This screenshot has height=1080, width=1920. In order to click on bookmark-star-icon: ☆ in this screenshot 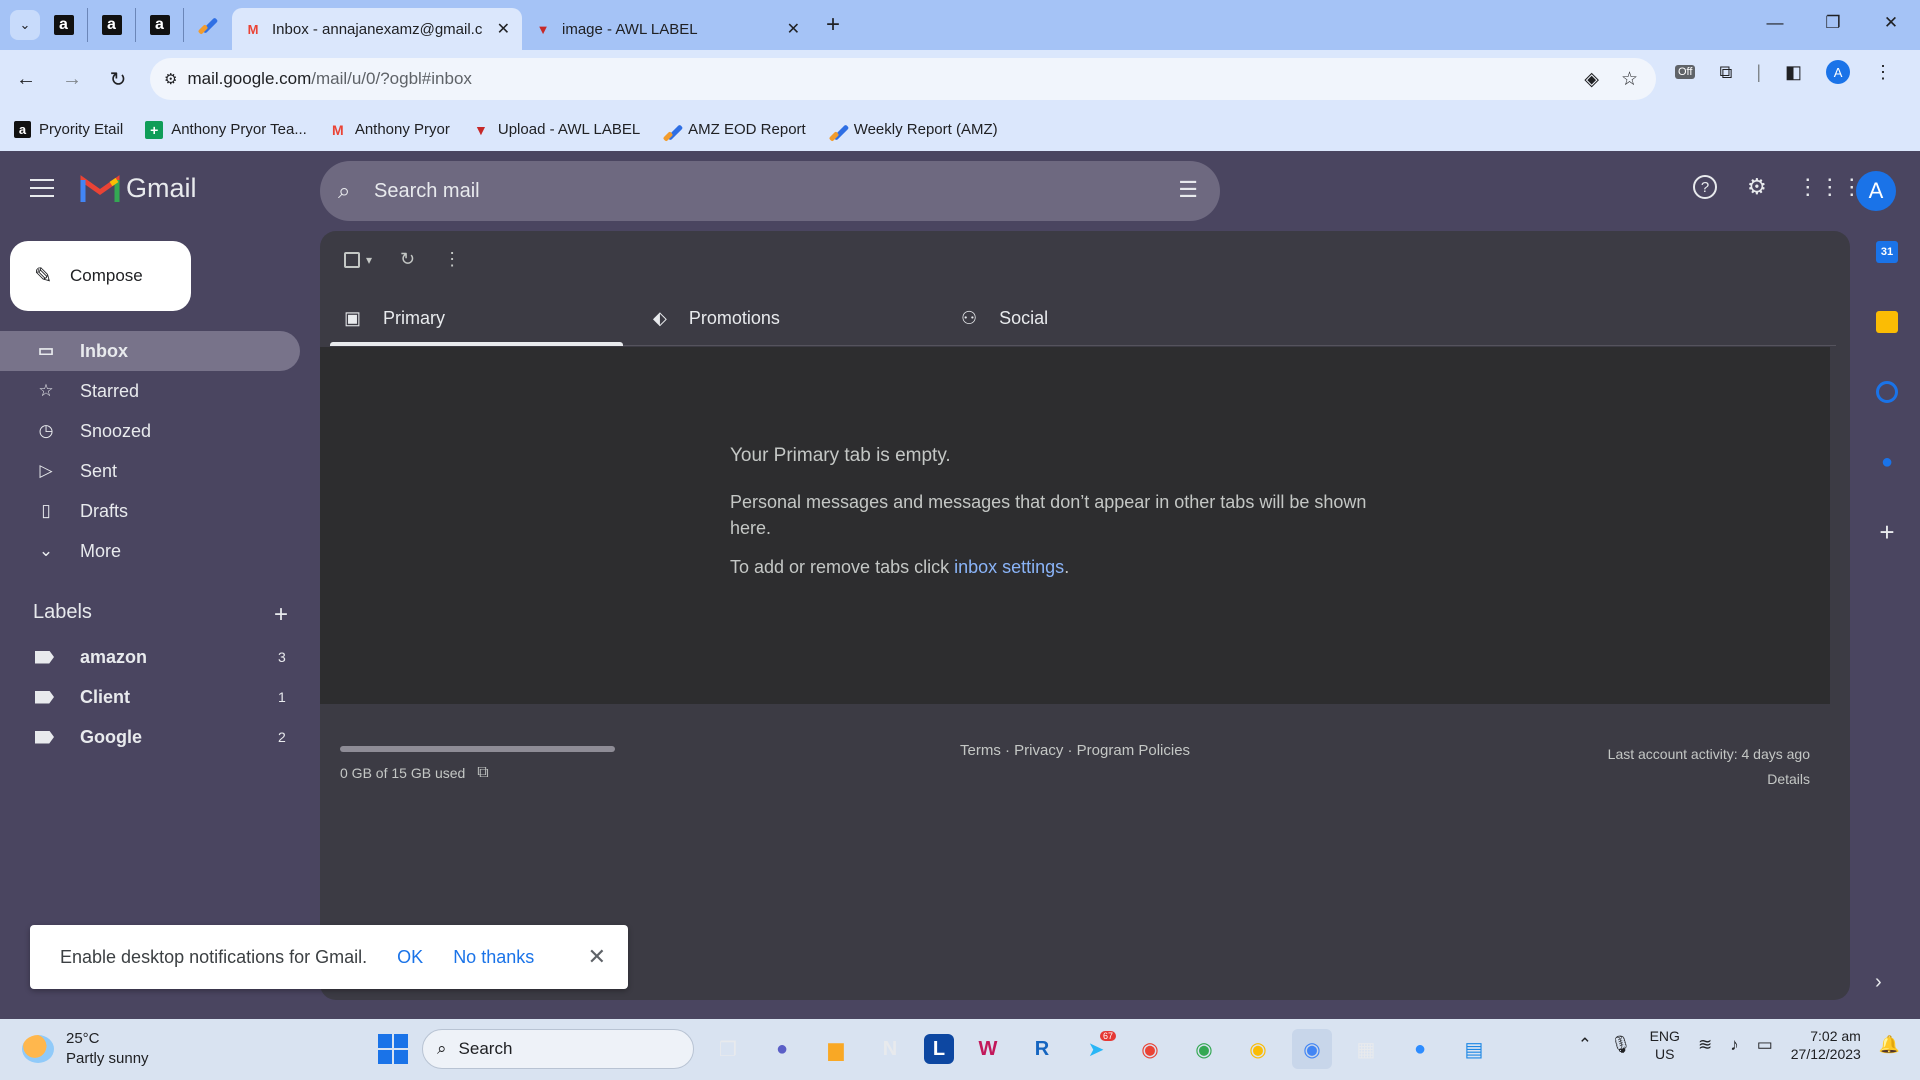, I will do `click(1629, 79)`.